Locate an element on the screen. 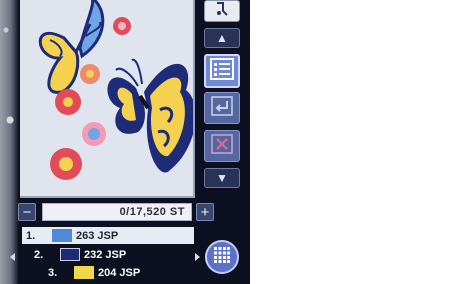 This screenshot has width=455, height=284. plus-button: + is located at coordinates (205, 212).